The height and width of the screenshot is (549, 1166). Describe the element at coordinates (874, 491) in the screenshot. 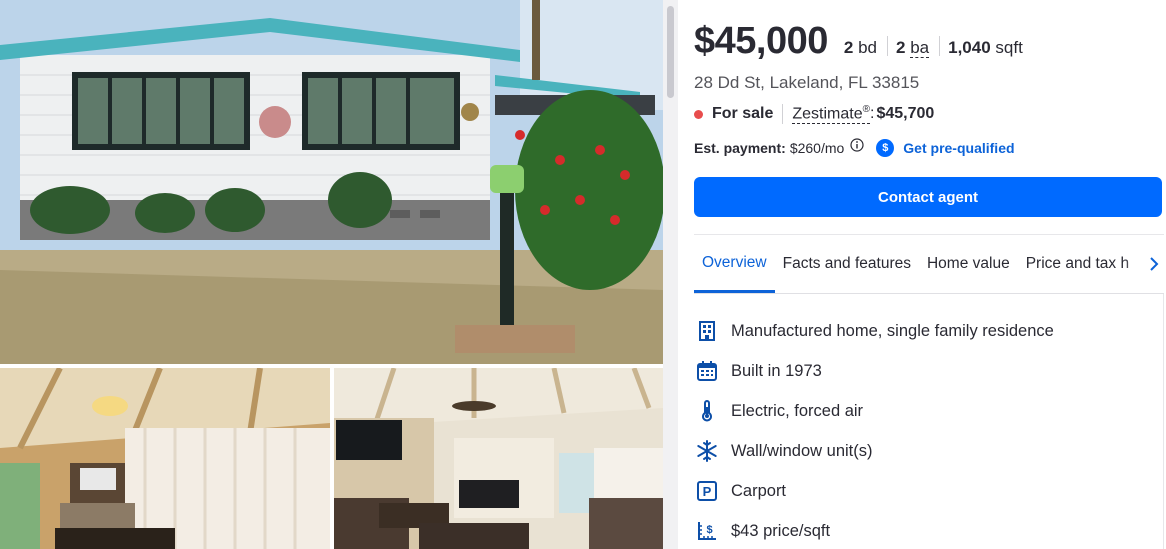

I see `fact-parking: P Carport` at that location.